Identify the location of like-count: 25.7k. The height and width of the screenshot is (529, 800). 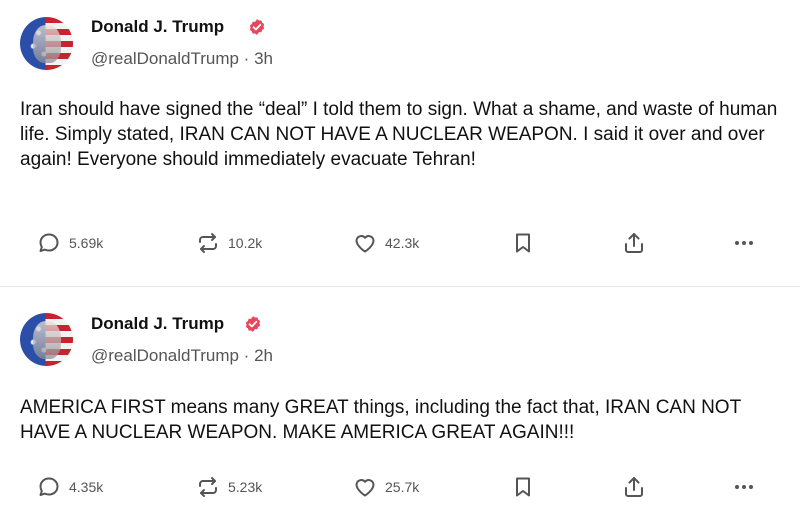
(402, 487).